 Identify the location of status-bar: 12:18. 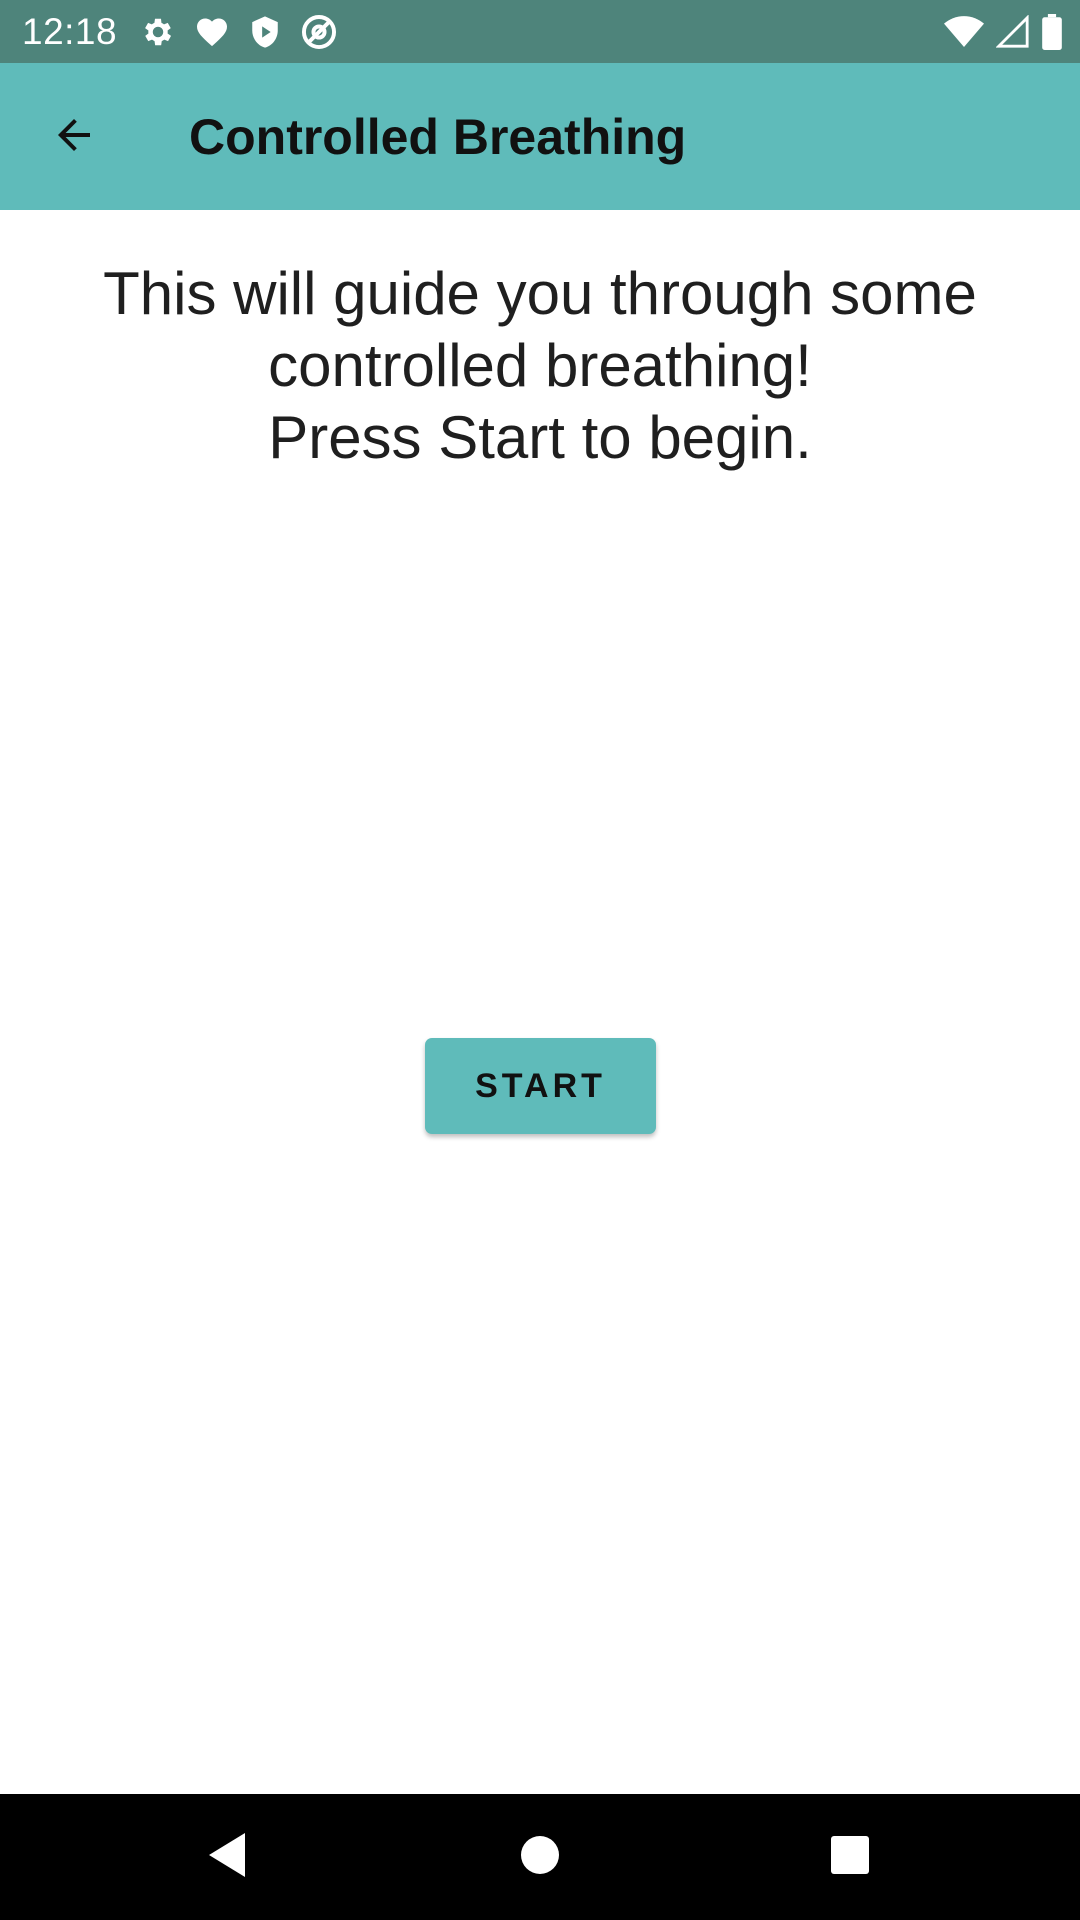
(540, 31).